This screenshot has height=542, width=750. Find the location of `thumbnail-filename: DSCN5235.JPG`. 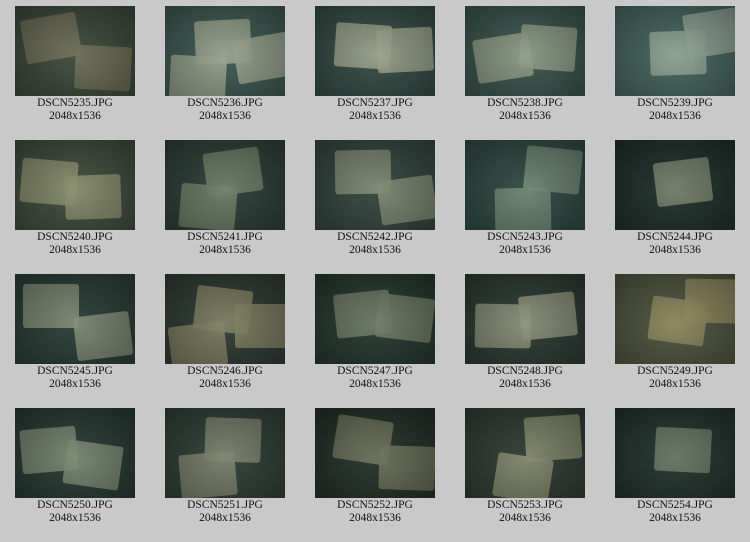

thumbnail-filename: DSCN5235.JPG is located at coordinates (75, 103).